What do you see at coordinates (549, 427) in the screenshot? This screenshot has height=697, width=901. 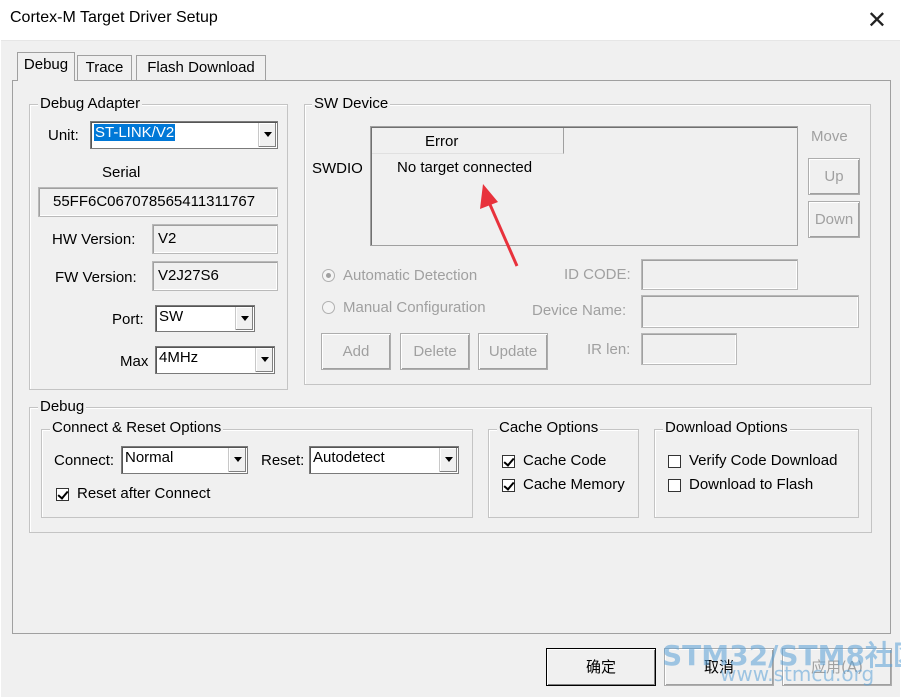 I see `cache-options-legend: Cache Options` at bounding box center [549, 427].